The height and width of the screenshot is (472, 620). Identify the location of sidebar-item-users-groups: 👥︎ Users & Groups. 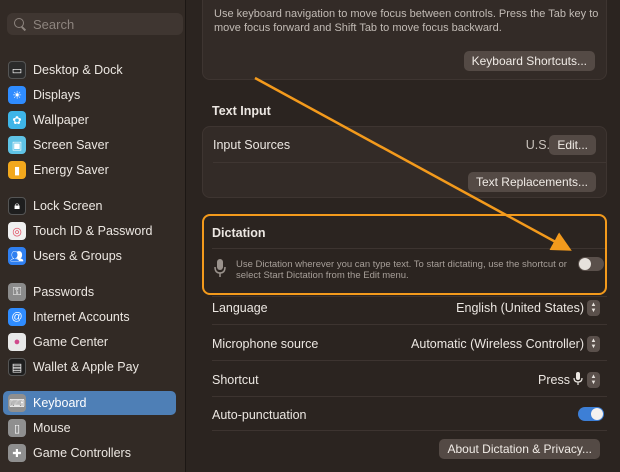
(89, 256).